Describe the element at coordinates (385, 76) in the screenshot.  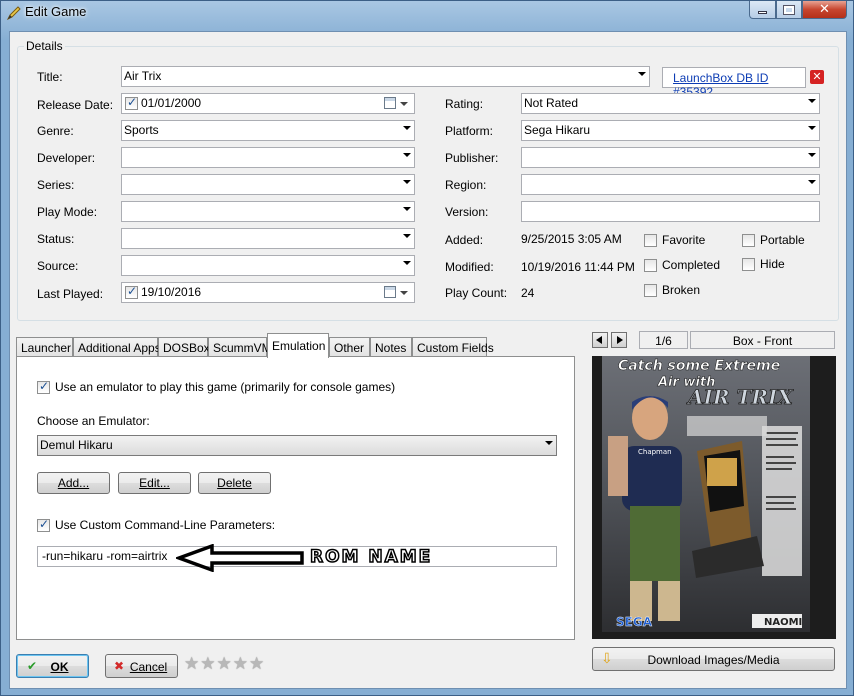
I see `title-combo: Air Trix` at that location.